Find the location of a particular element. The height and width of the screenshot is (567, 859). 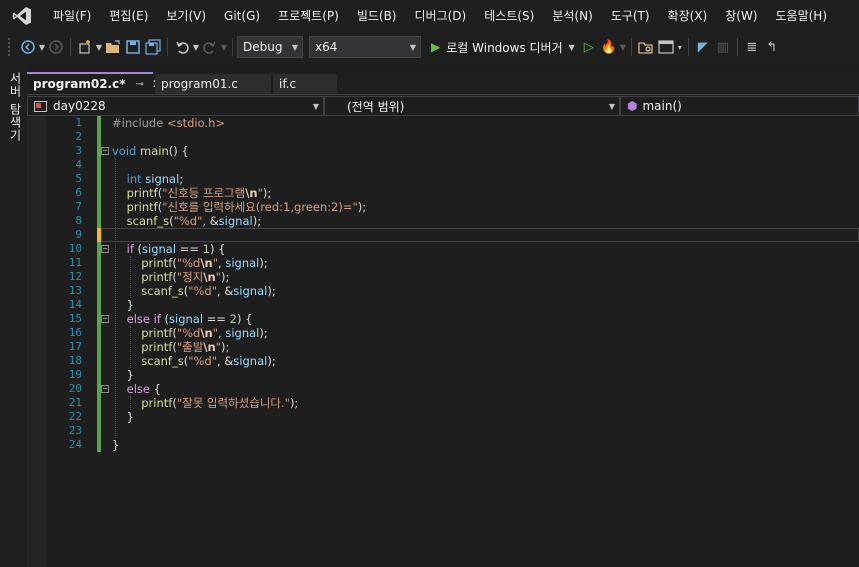

code-line: 8 scanf_s("%d", &signal); is located at coordinates (452, 221).